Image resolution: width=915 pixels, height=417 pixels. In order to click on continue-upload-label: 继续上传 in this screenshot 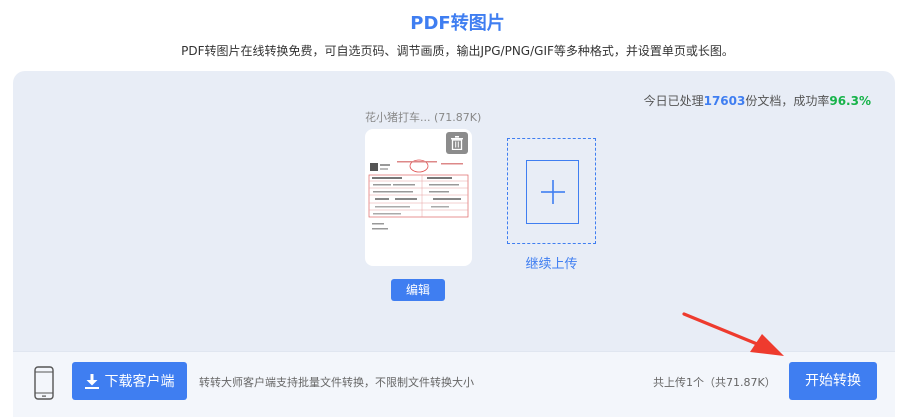, I will do `click(551, 262)`.